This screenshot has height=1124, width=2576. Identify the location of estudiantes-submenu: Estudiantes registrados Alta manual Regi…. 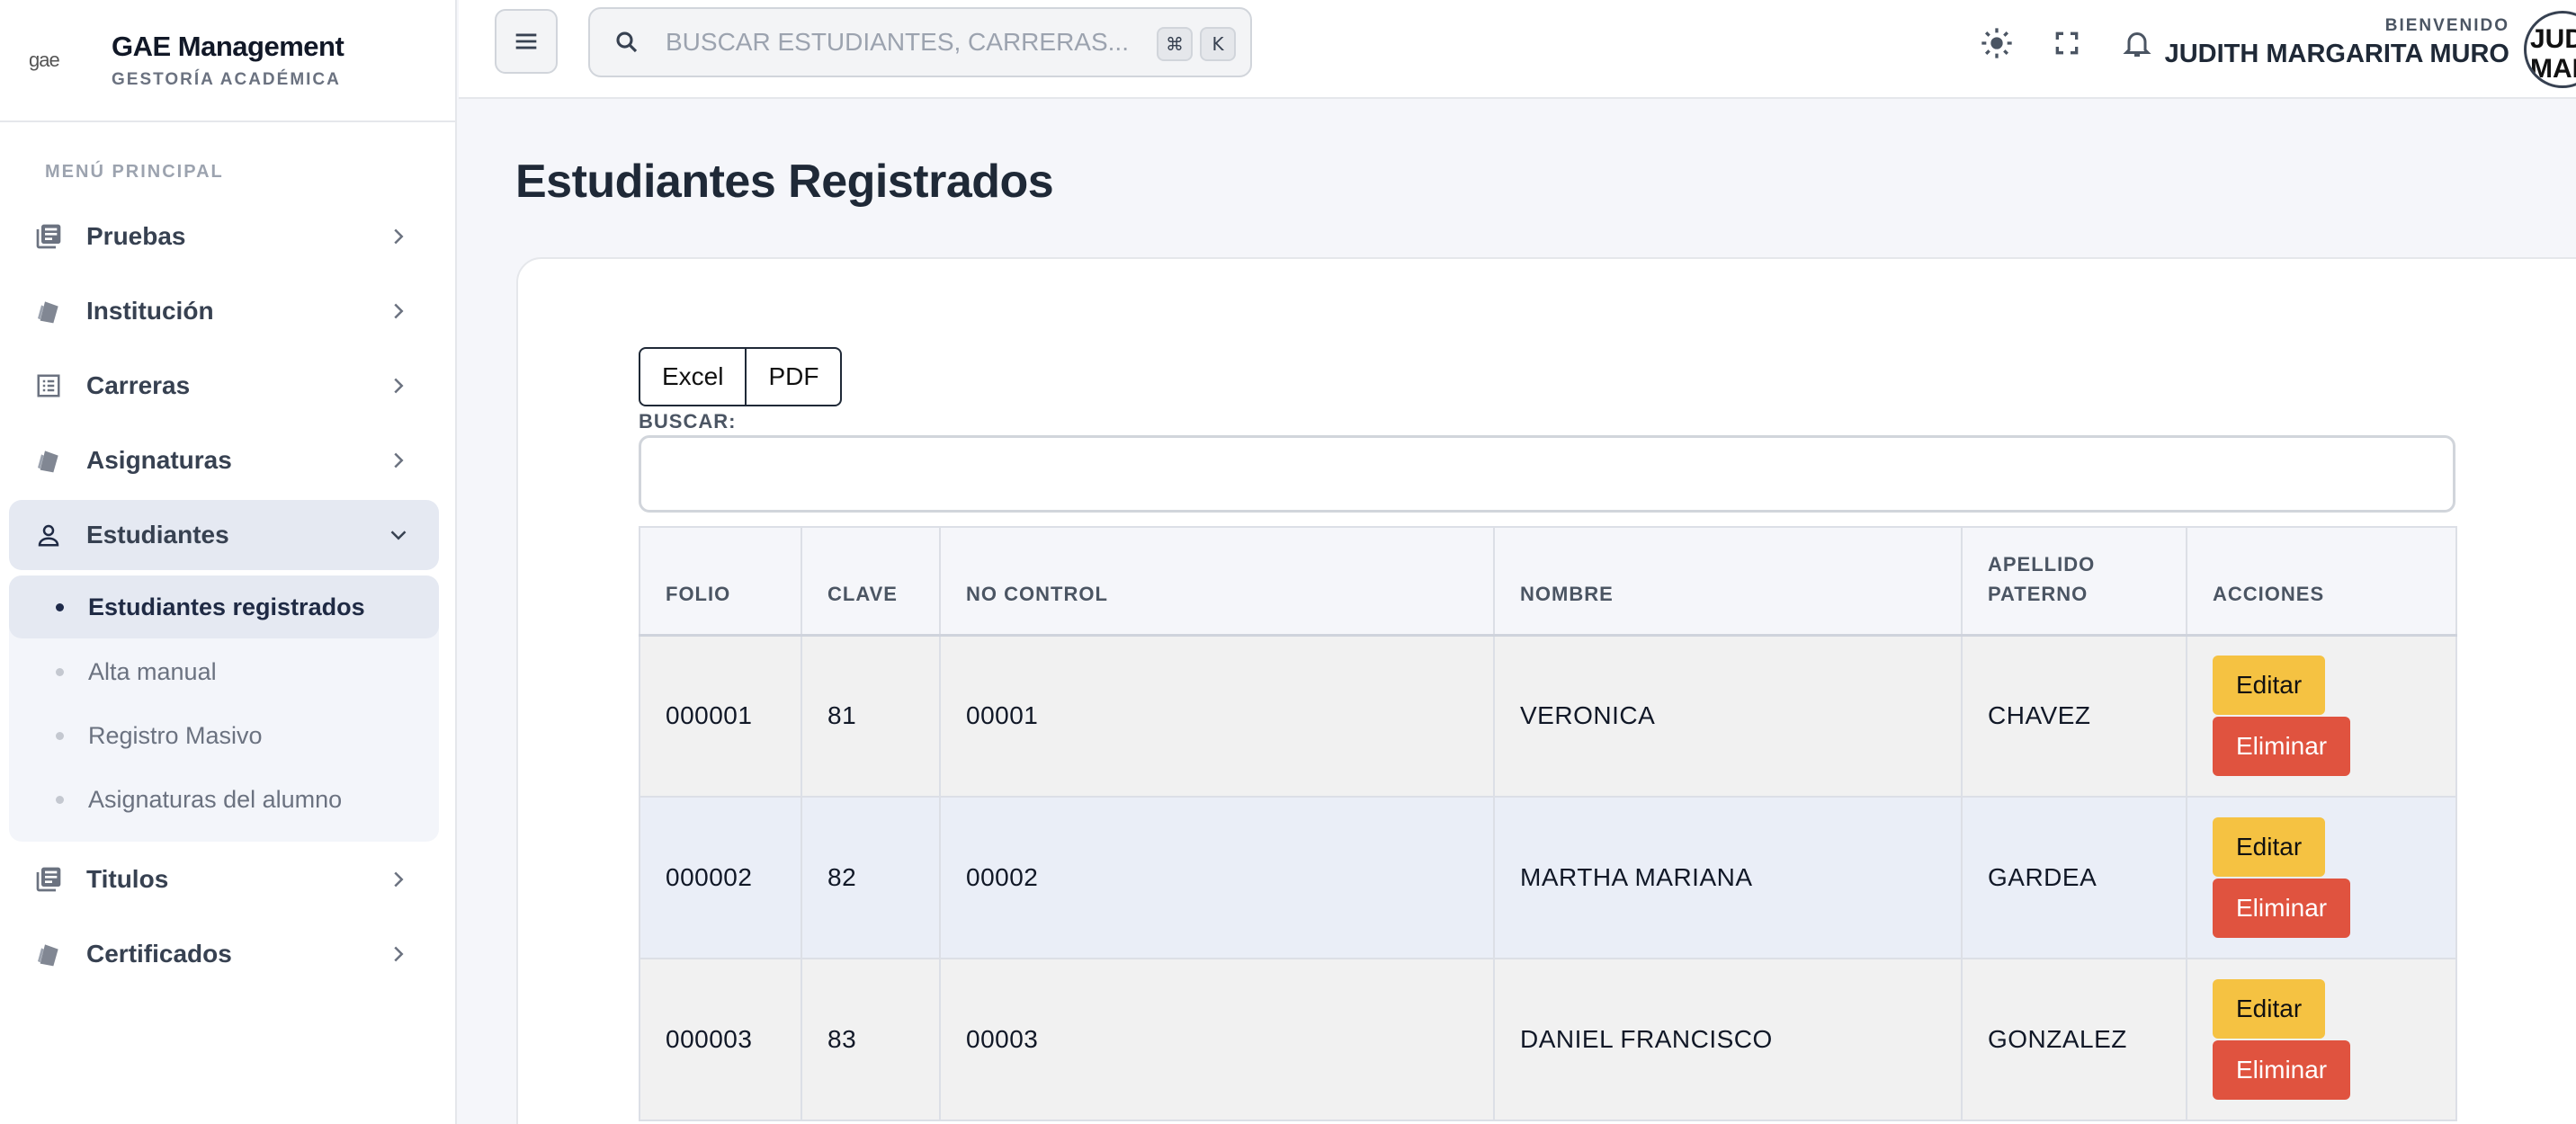
(224, 708).